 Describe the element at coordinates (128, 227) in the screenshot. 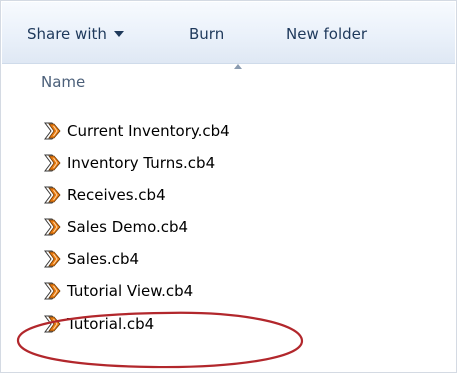

I see `file-name: Sales Demo.cb4` at that location.